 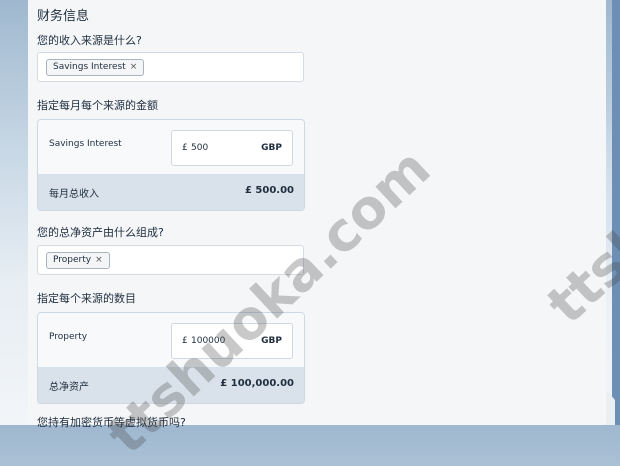 What do you see at coordinates (269, 190) in the screenshot?
I see `total-value: £ 500.00` at bounding box center [269, 190].